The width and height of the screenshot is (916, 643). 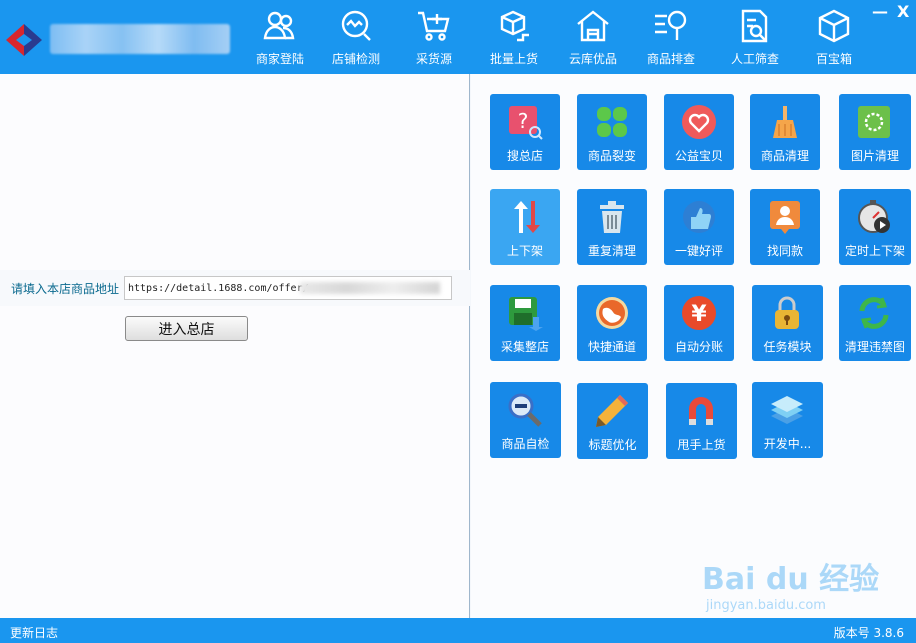 I want to click on nav-source-goods: 采货源, so click(x=434, y=37).